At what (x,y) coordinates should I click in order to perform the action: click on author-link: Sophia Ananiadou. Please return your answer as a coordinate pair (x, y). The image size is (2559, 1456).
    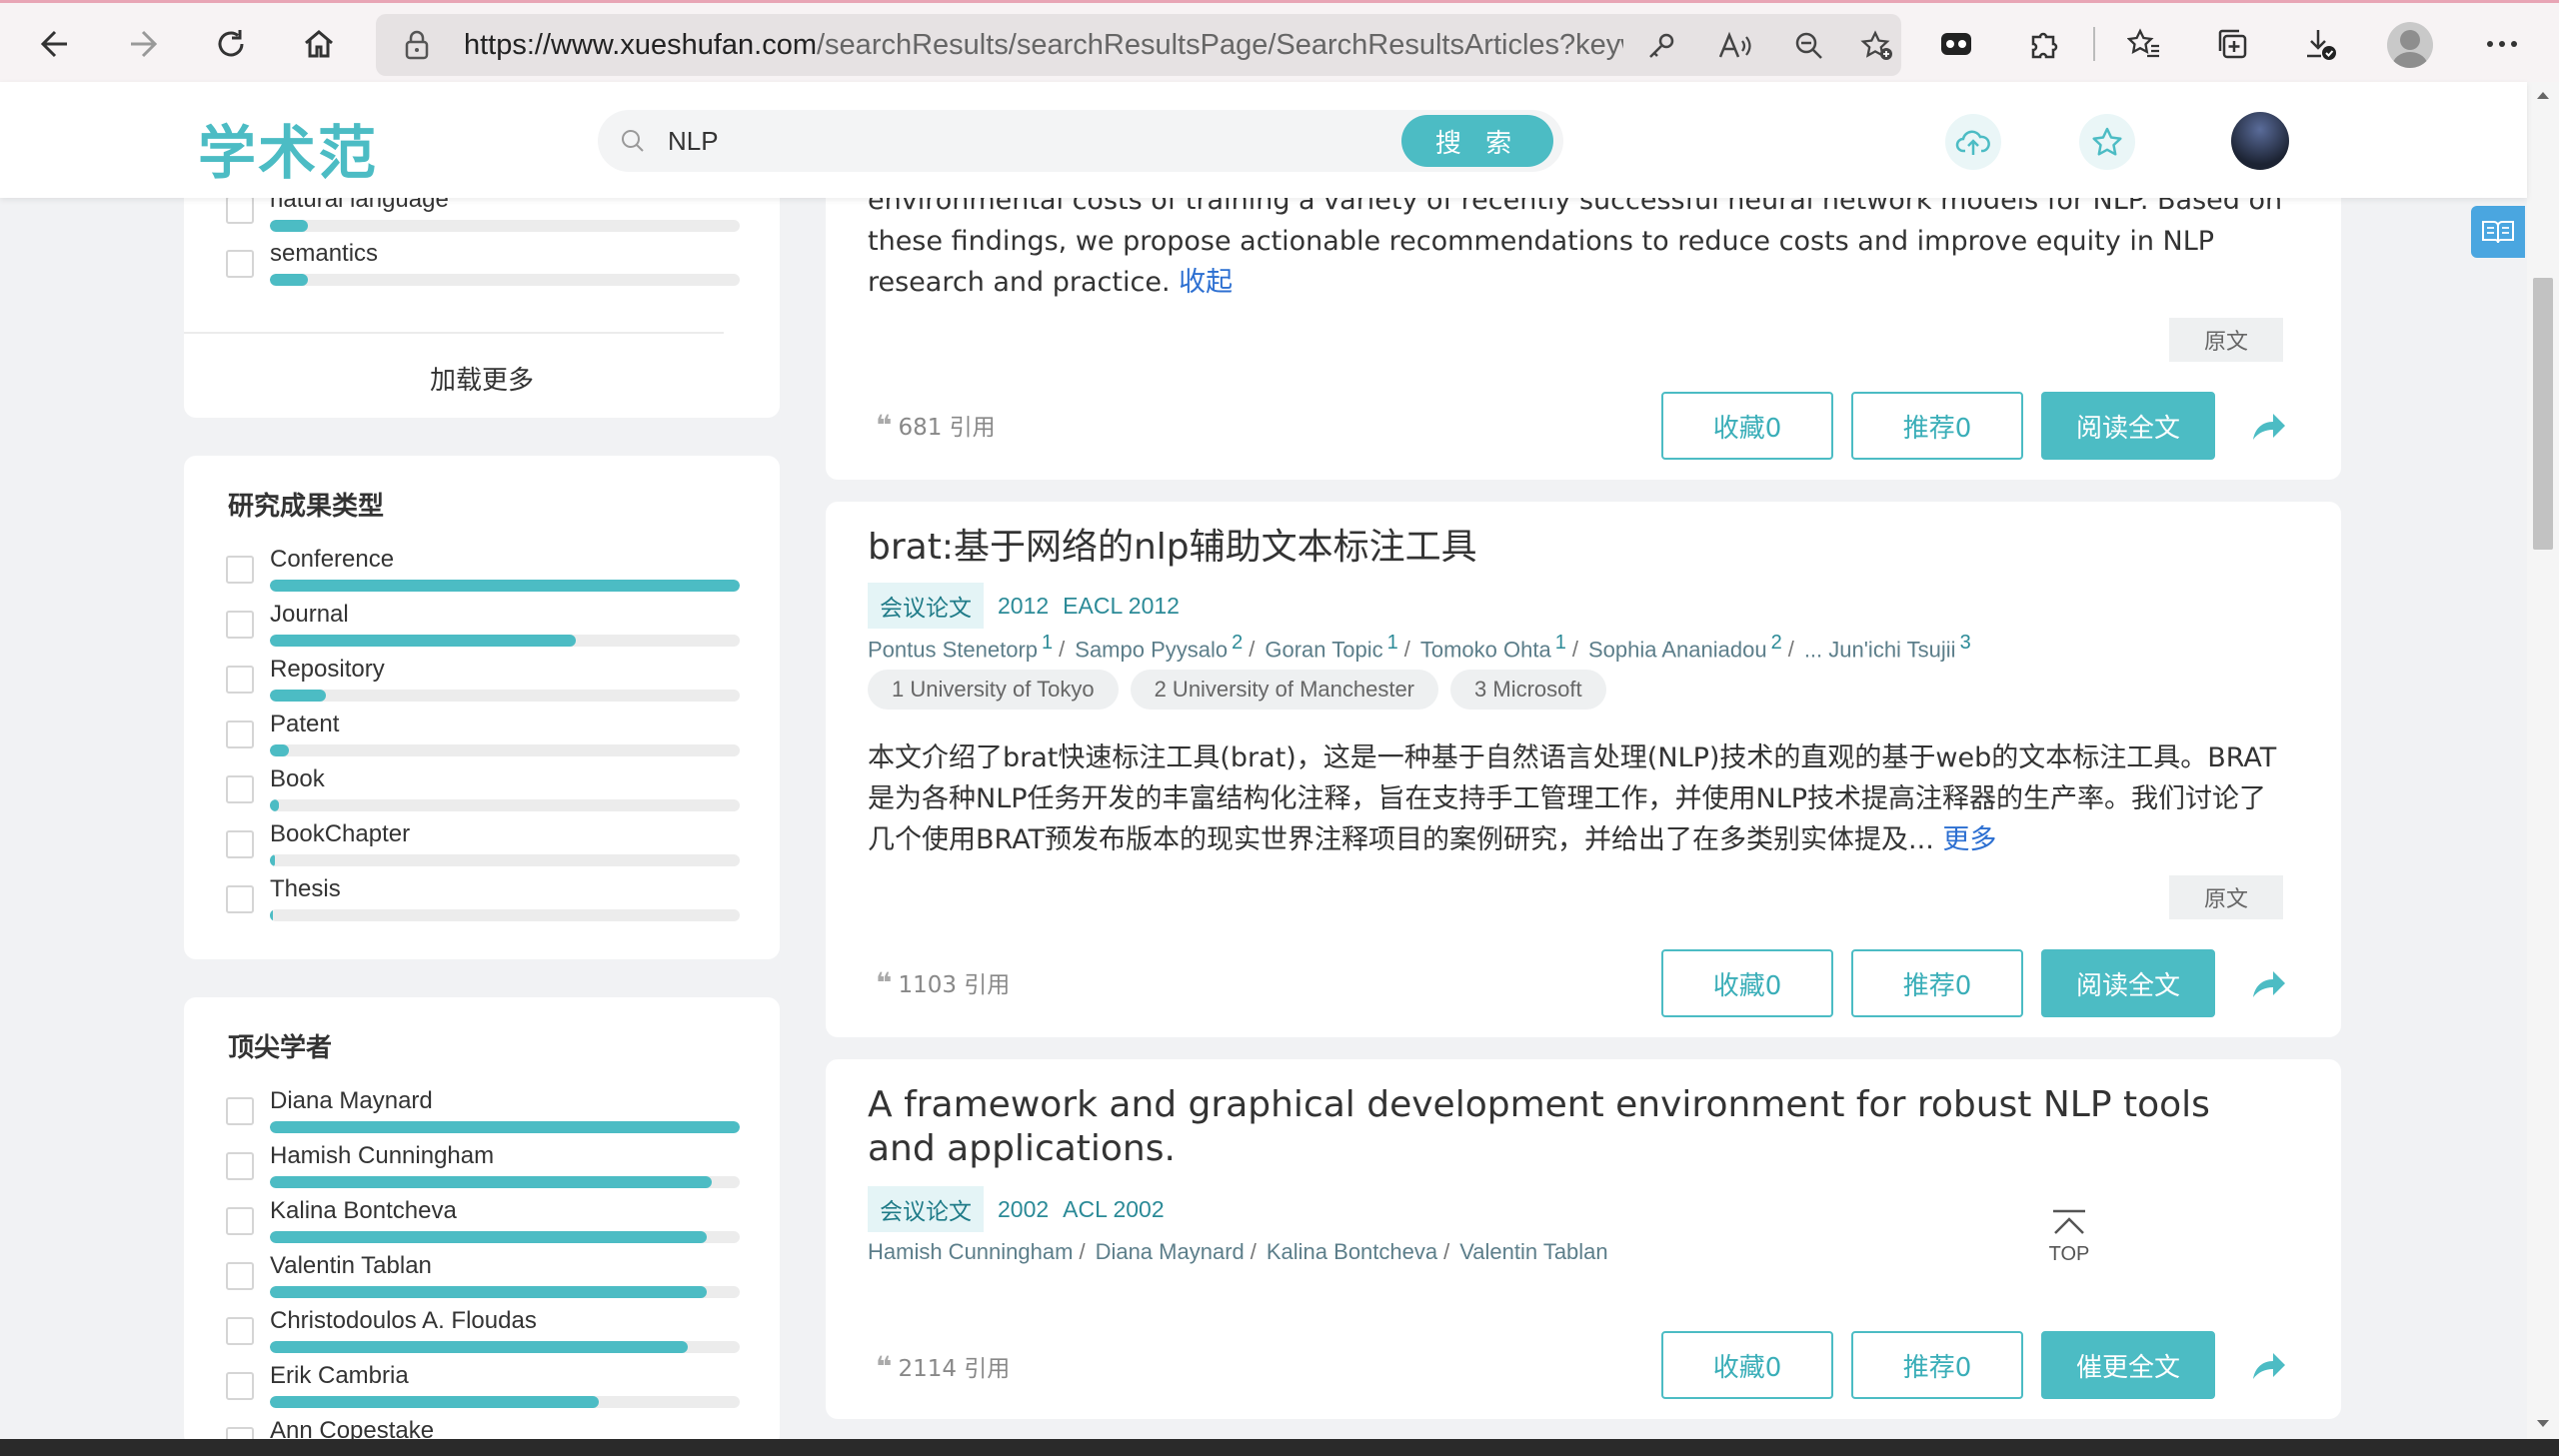
    Looking at the image, I should click on (1677, 649).